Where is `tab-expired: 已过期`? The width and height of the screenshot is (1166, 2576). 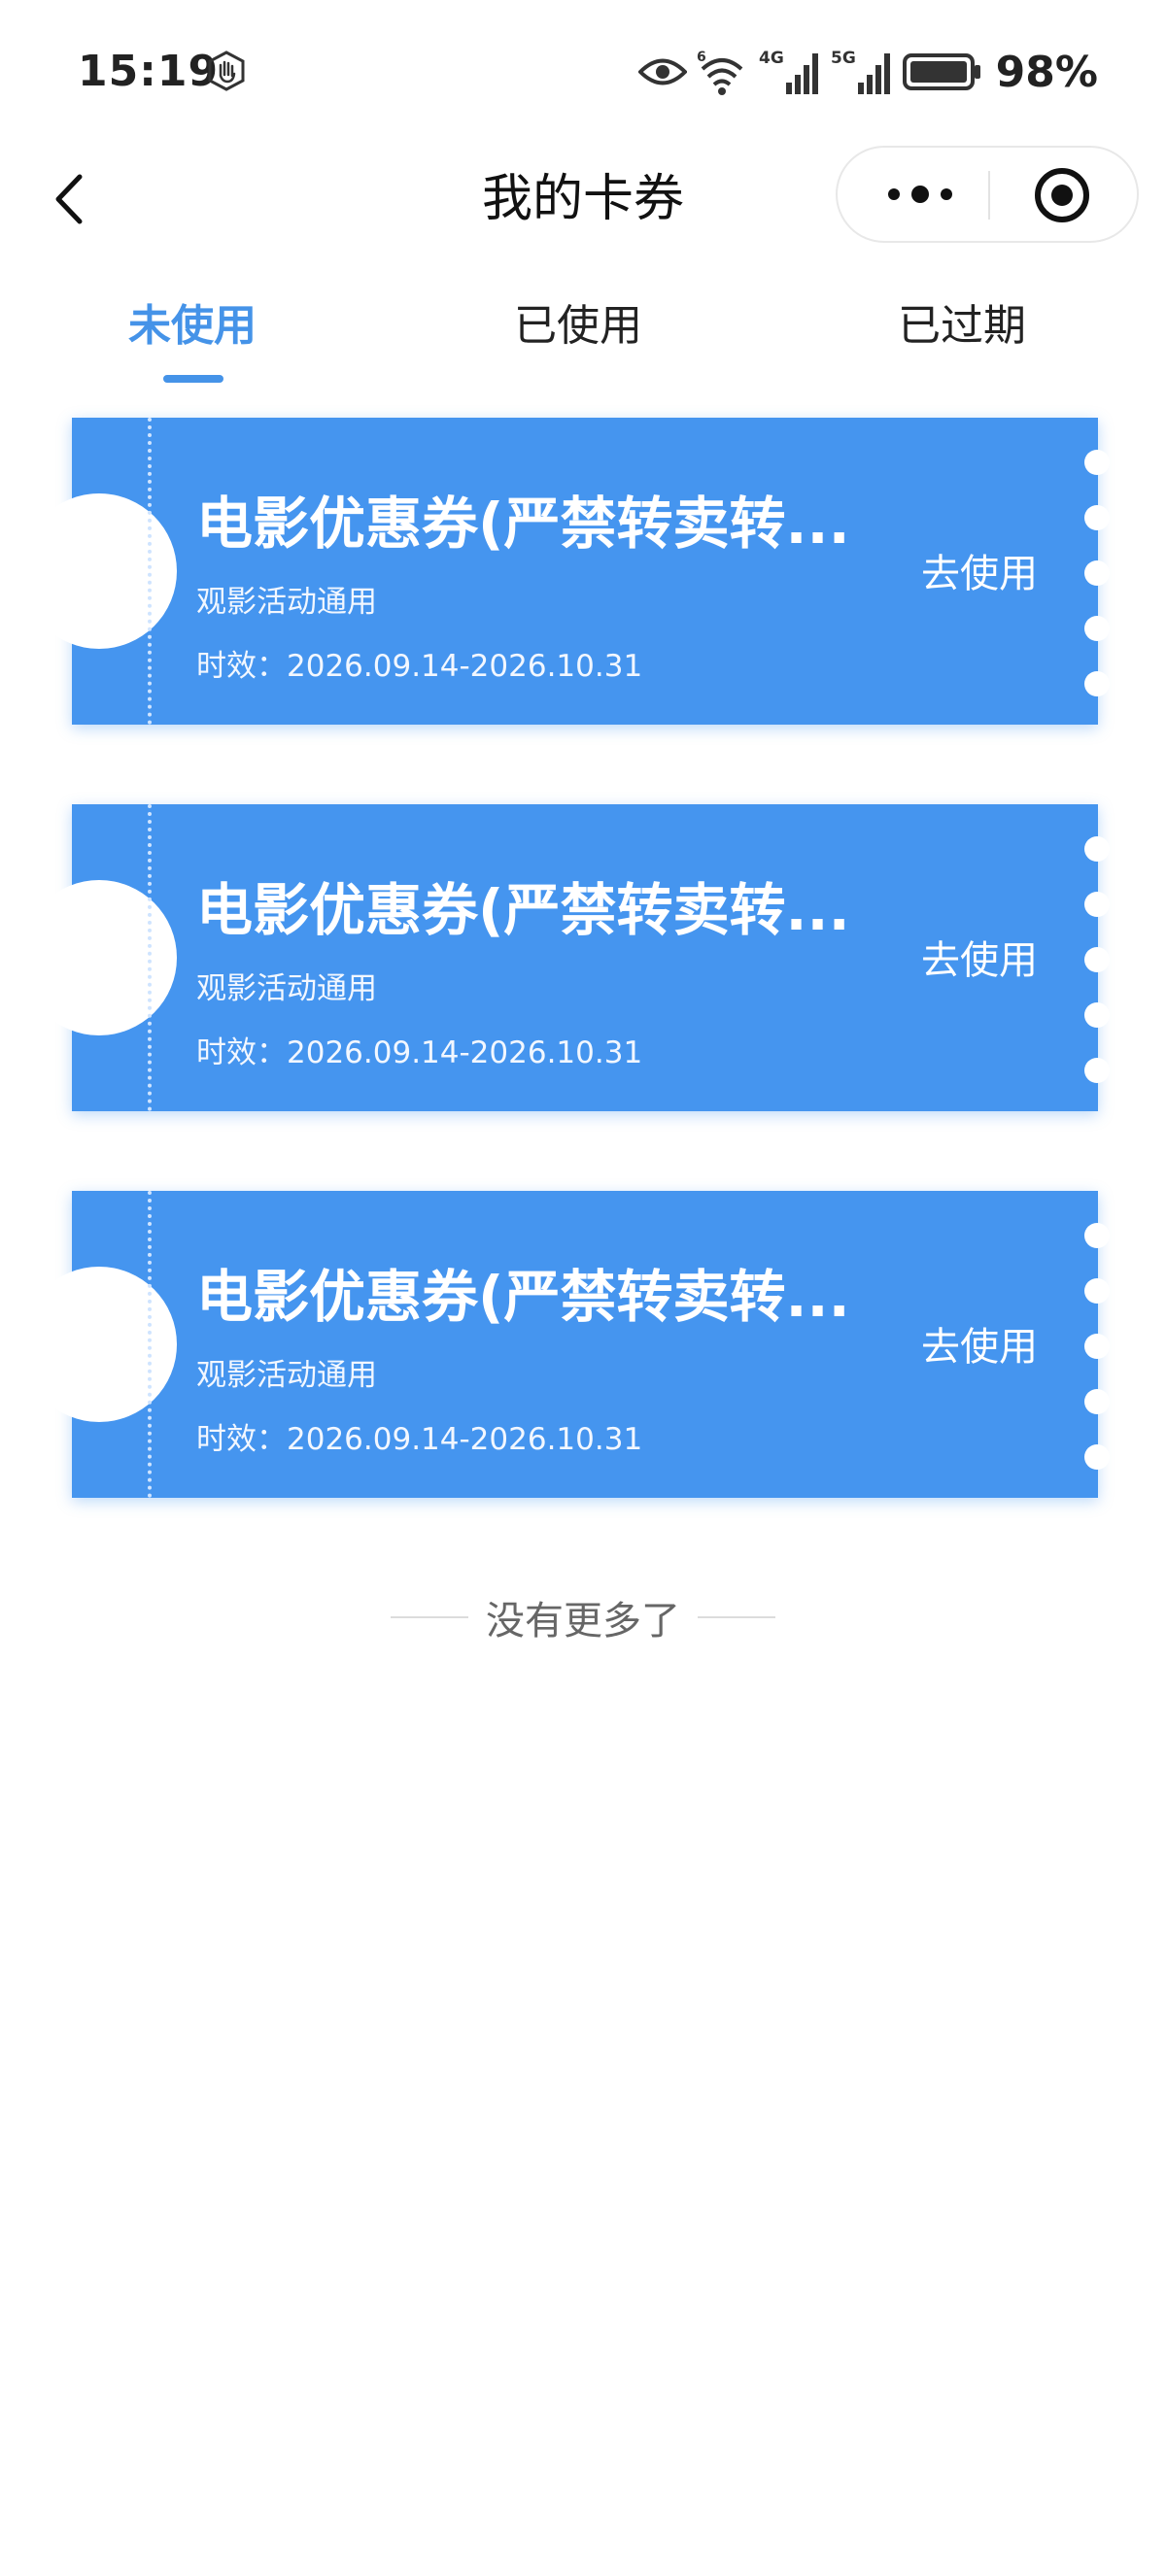 tab-expired: 已过期 is located at coordinates (962, 326).